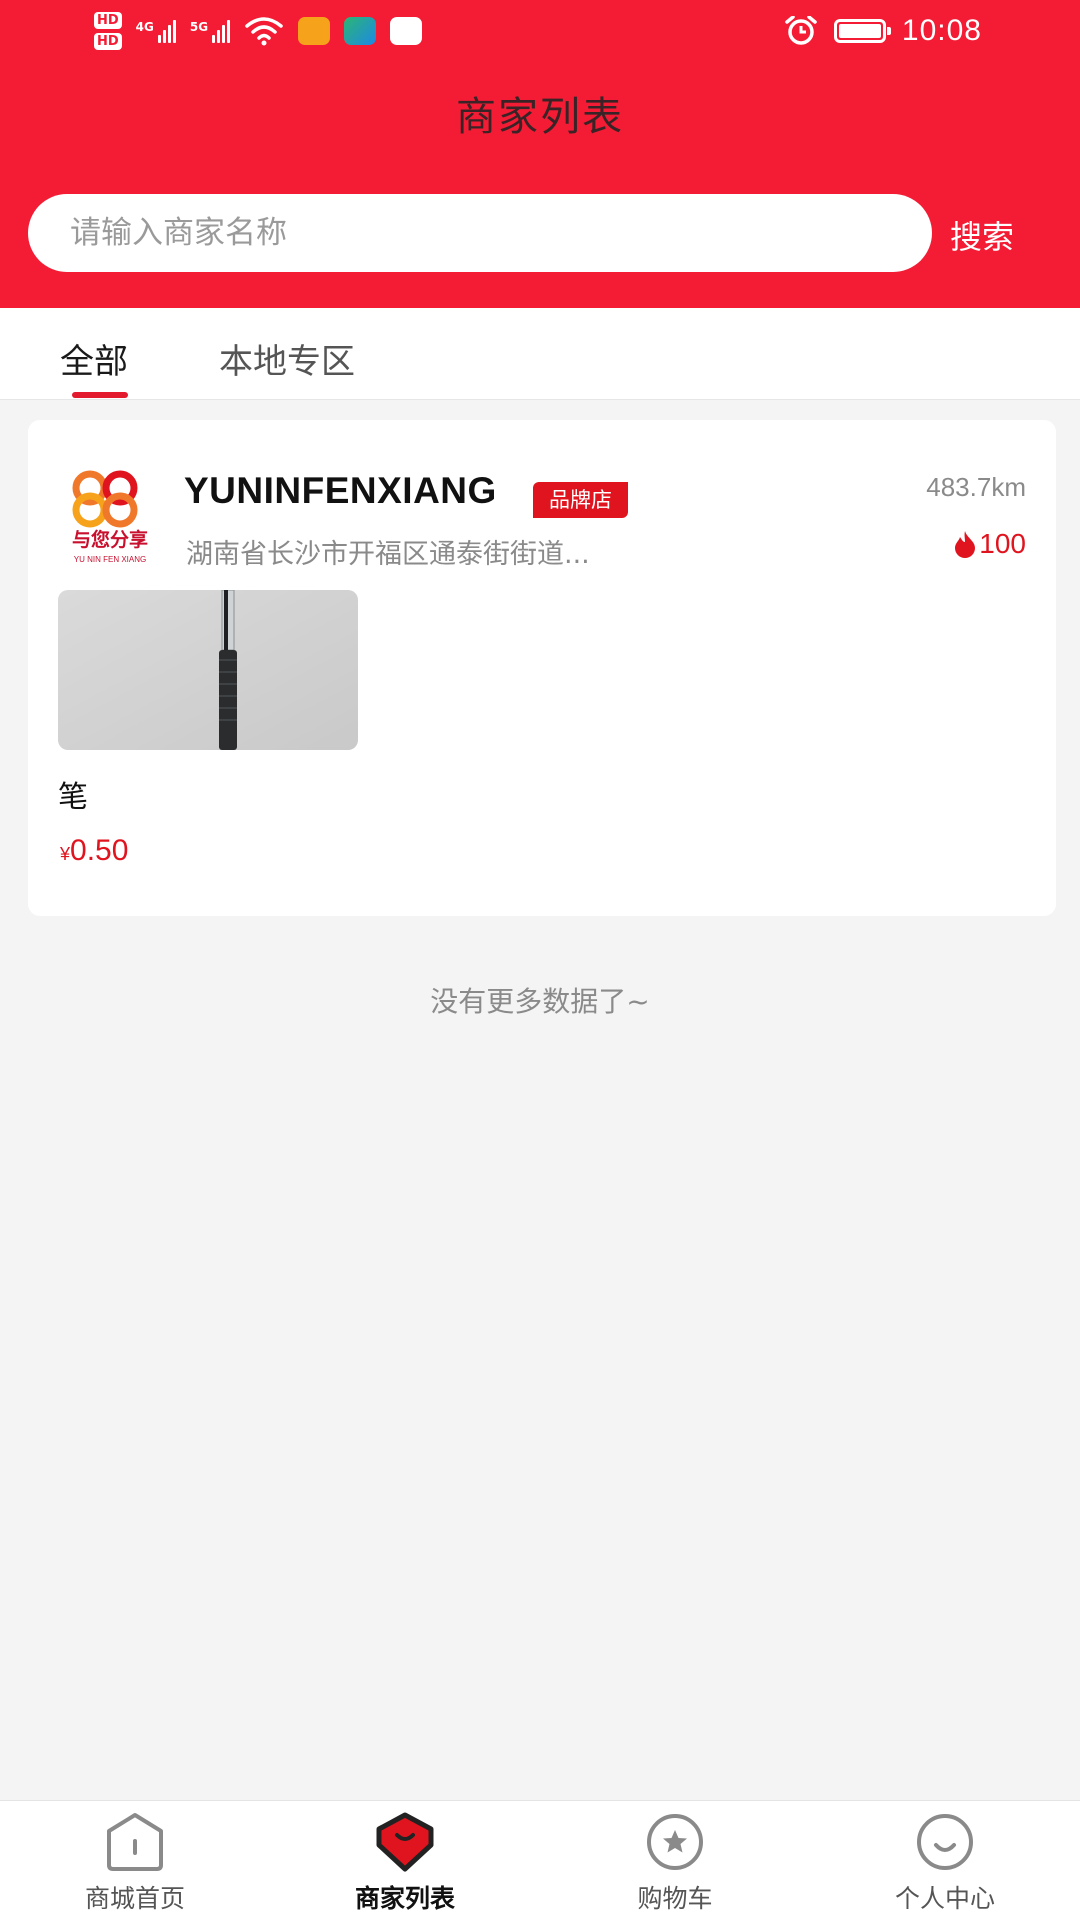  Describe the element at coordinates (540, 30) in the screenshot. I see `status-bar: HD HD 4G 5G 10:08` at that location.